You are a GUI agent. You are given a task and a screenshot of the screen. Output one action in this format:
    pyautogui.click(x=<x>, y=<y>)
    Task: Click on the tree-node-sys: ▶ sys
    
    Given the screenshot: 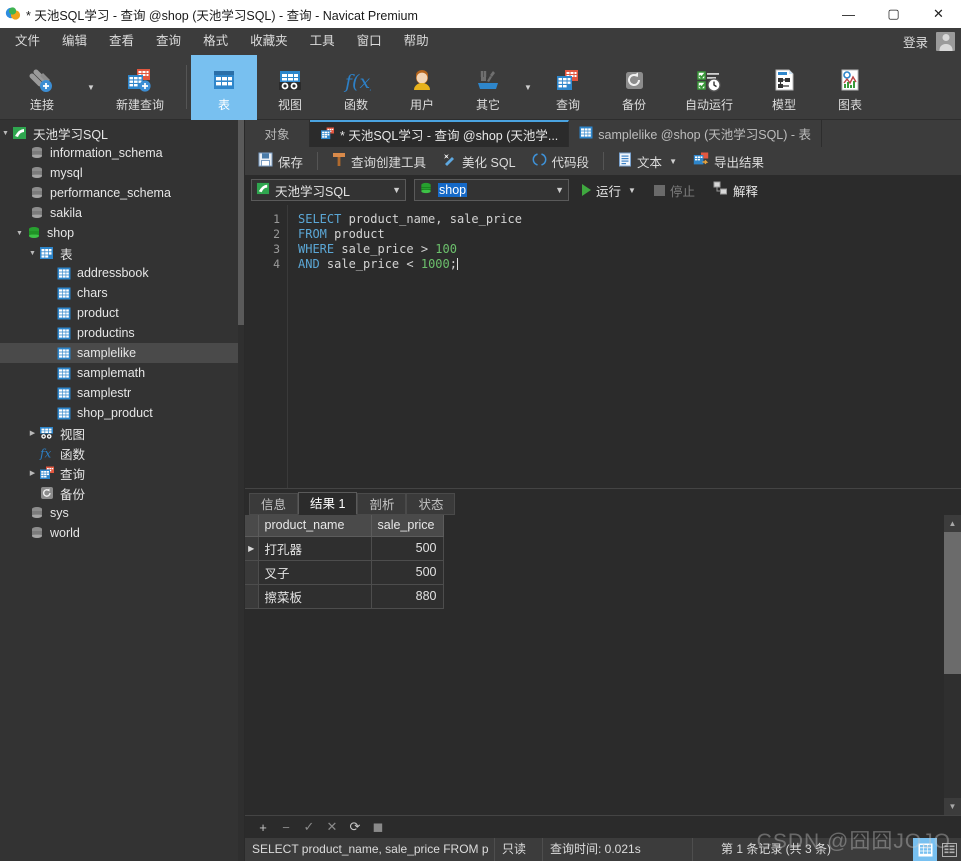 What is the action you would take?
    pyautogui.click(x=122, y=513)
    